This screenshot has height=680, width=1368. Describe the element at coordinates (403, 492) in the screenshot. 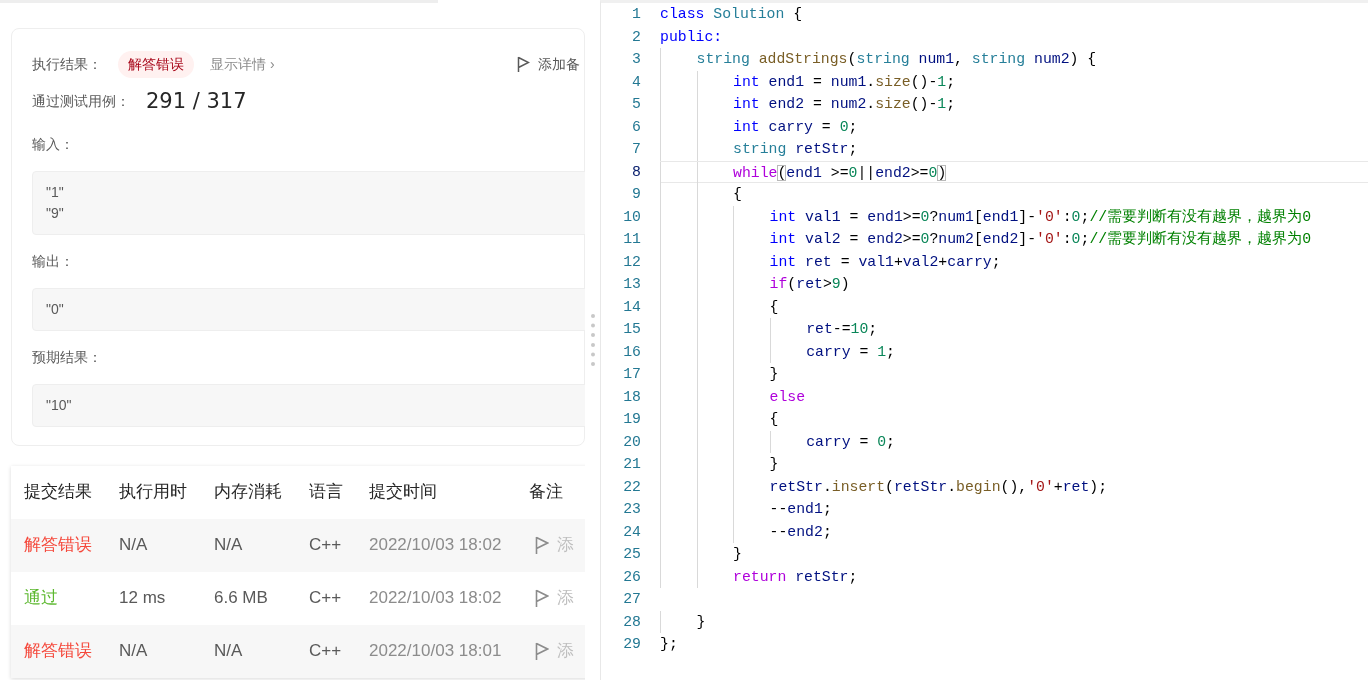

I see `column-header: 提交时间` at that location.